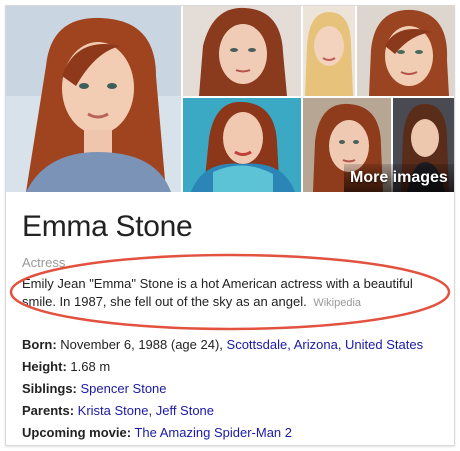 This screenshot has height=451, width=460. I want to click on fact-label: Siblings:, so click(49, 388).